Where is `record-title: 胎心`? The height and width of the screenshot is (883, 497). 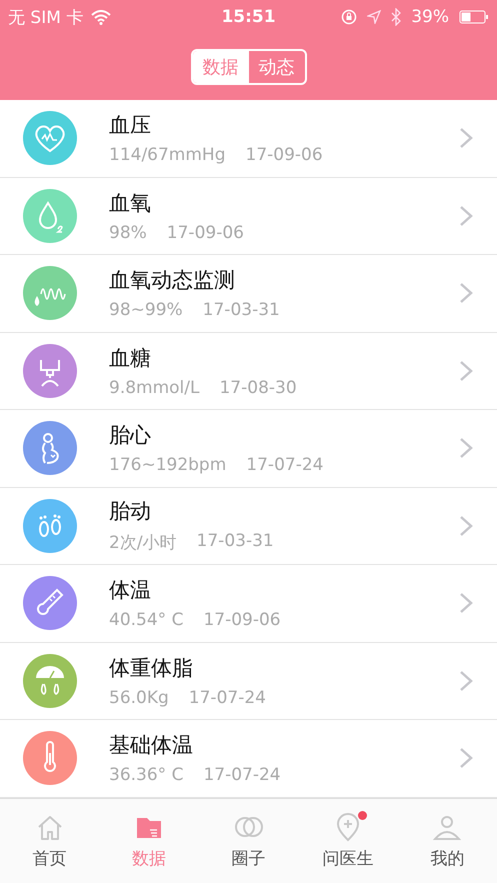 record-title: 胎心 is located at coordinates (130, 436).